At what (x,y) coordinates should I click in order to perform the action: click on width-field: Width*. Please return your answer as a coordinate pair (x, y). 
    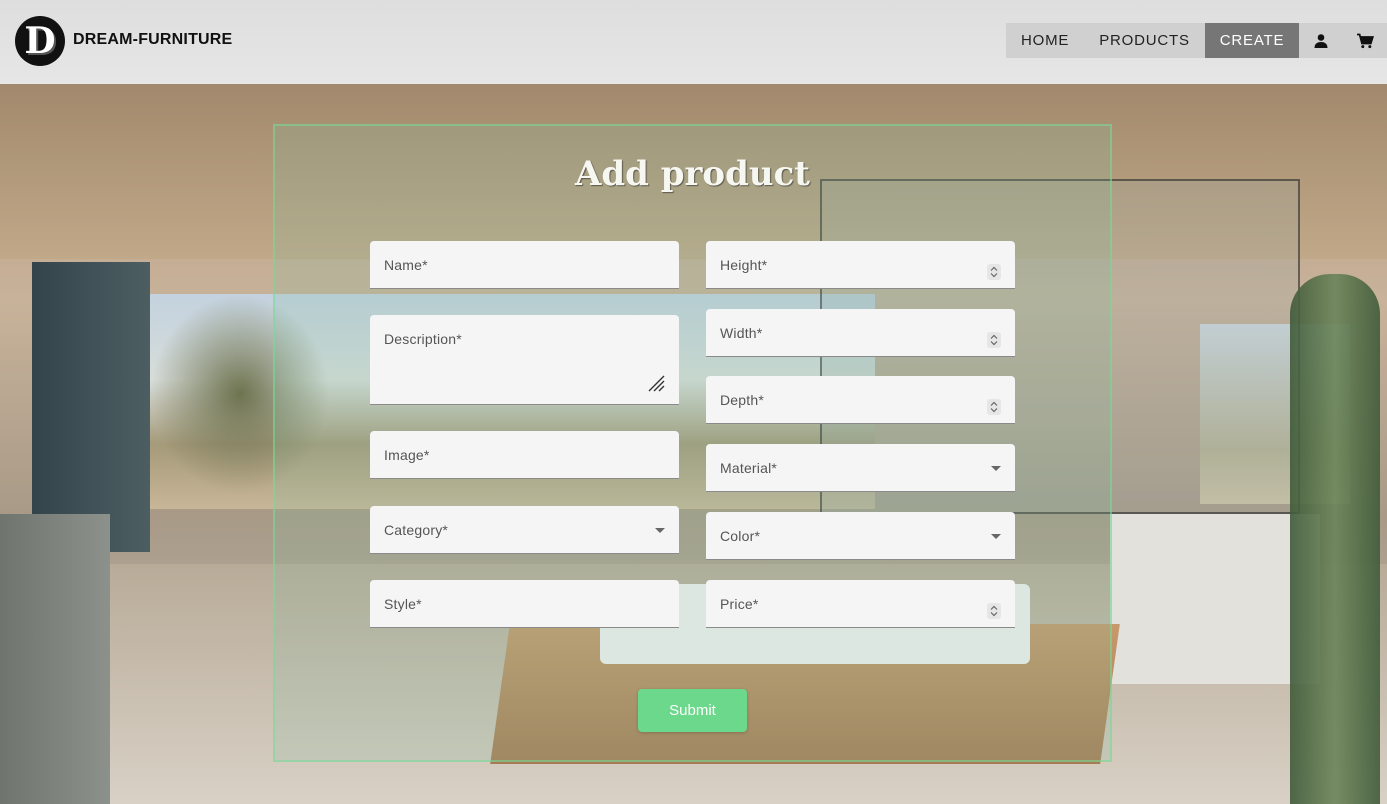
    Looking at the image, I should click on (860, 333).